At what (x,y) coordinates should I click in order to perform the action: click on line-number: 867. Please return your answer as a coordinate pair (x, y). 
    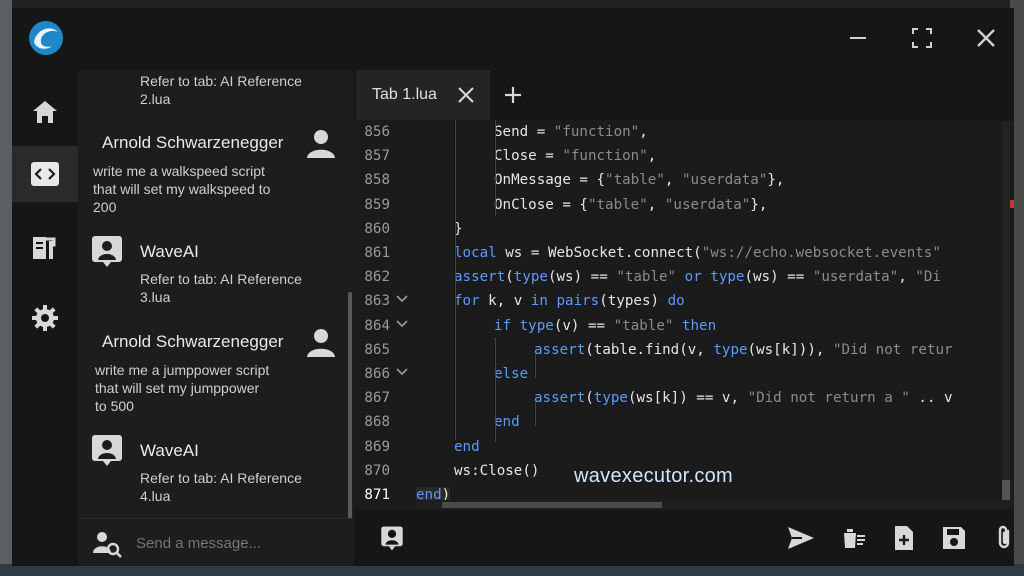
    Looking at the image, I should click on (377, 398).